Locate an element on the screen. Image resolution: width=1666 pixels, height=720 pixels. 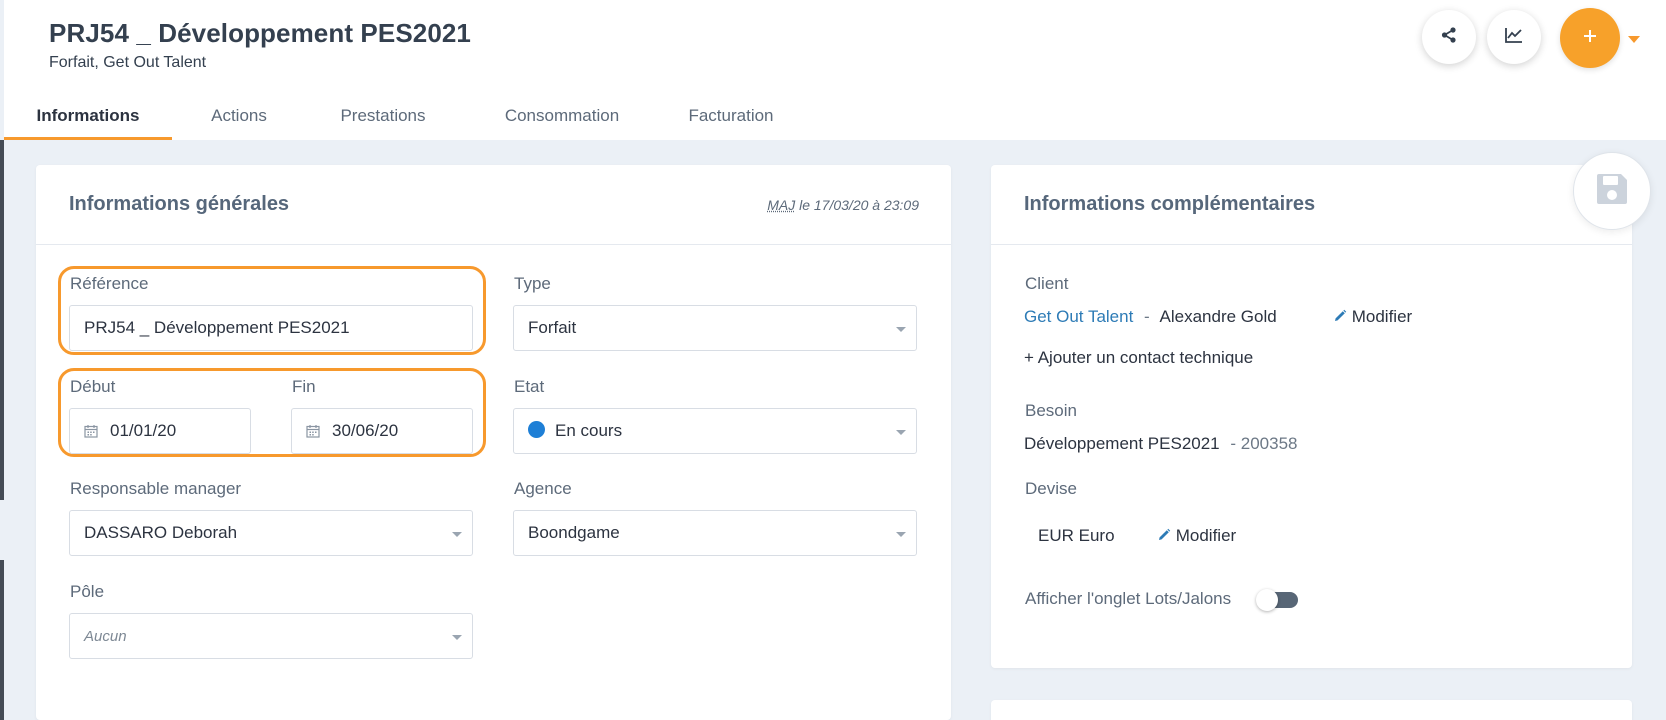
client-line: Get Out Talent - Alexandre Gold is located at coordinates (1150, 317).